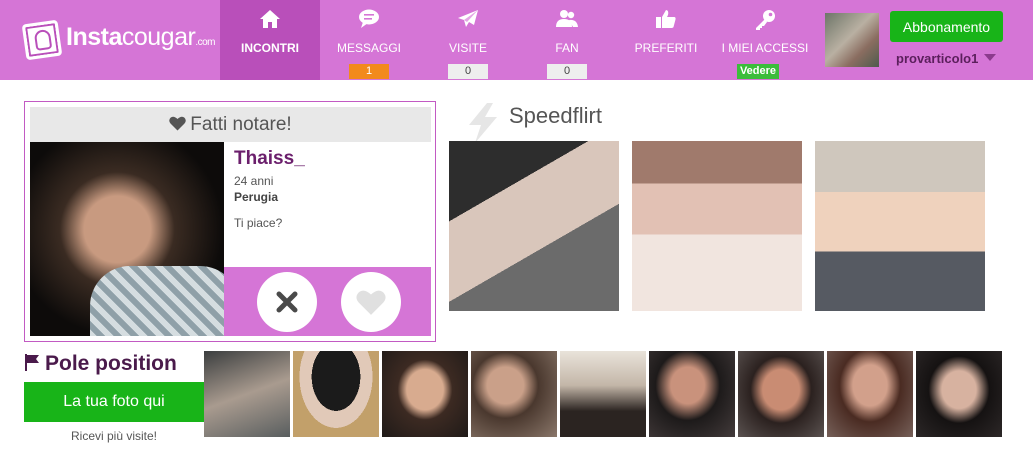 This screenshot has height=454, width=1033. What do you see at coordinates (567, 40) in the screenshot?
I see `nav-item-fan: FAN 0` at bounding box center [567, 40].